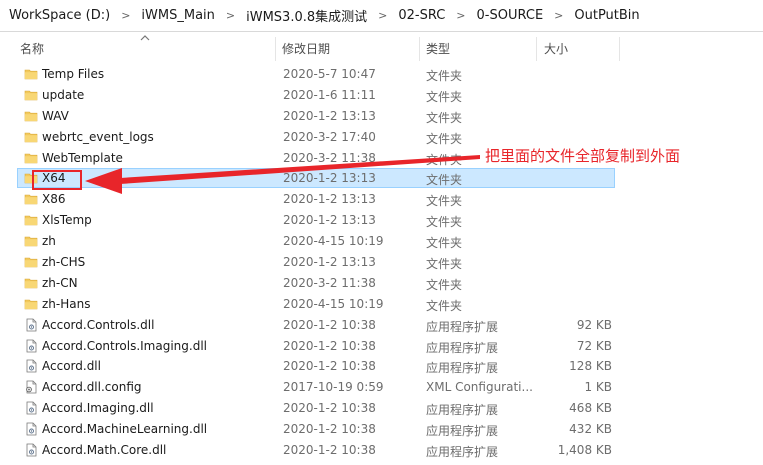 This screenshot has width=763, height=465. I want to click on column-header-date: 修改日期, so click(306, 48).